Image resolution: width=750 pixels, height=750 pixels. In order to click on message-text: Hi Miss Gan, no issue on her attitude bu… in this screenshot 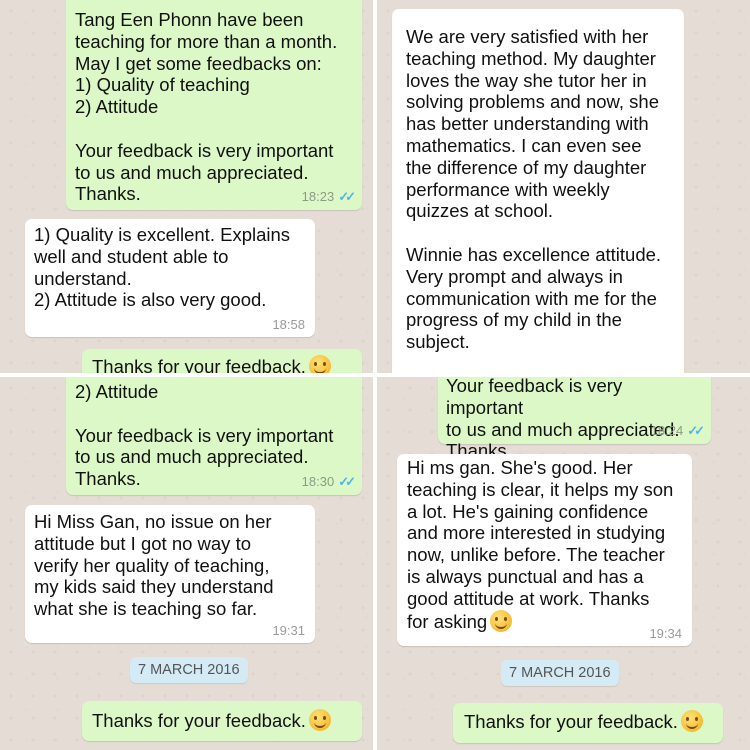, I will do `click(154, 565)`.